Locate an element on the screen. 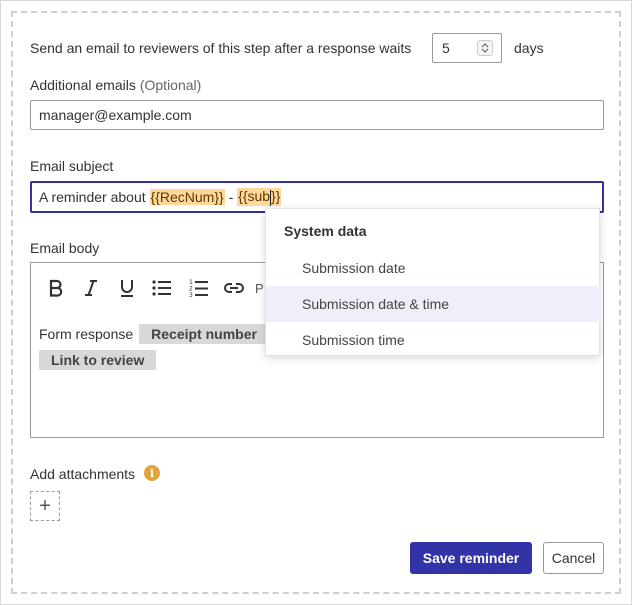  partial-token-after: }} is located at coordinates (276, 196).